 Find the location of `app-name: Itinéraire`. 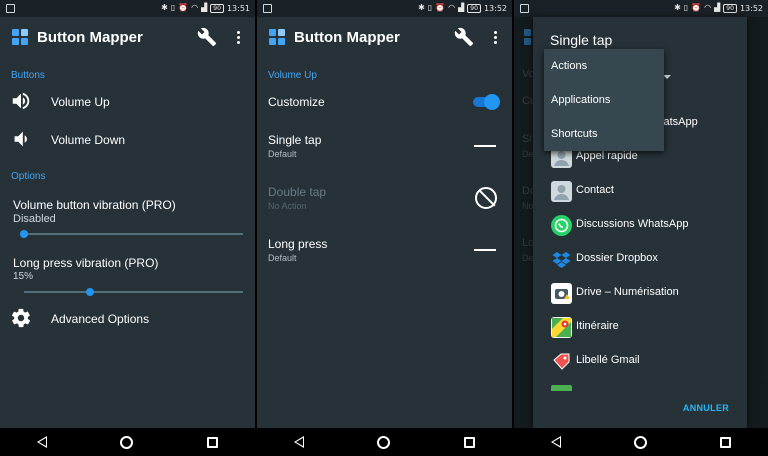

app-name: Itinéraire is located at coordinates (597, 326).